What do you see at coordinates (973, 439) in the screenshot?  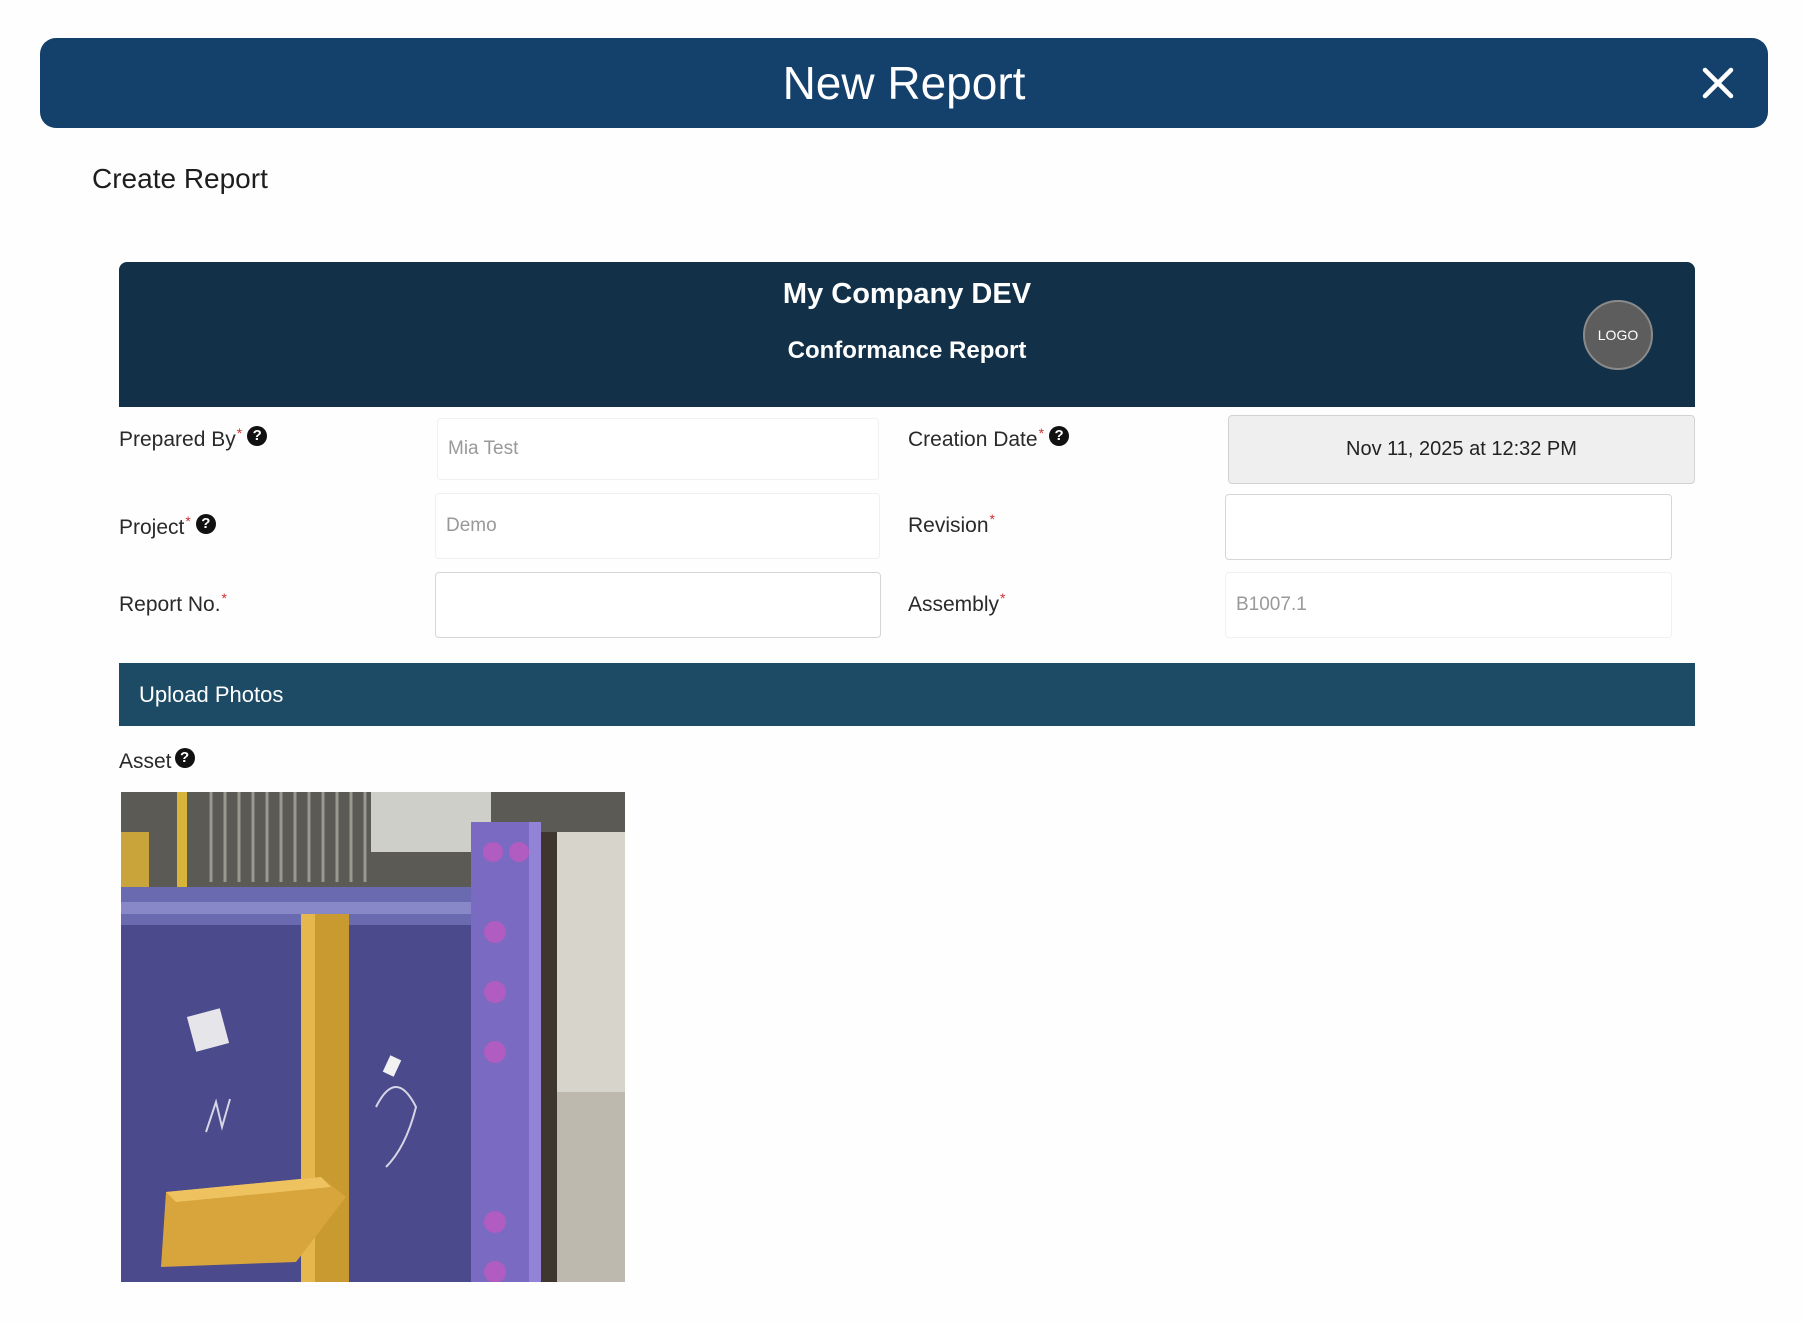 I see `creation-date-label-text: Creation Date` at bounding box center [973, 439].